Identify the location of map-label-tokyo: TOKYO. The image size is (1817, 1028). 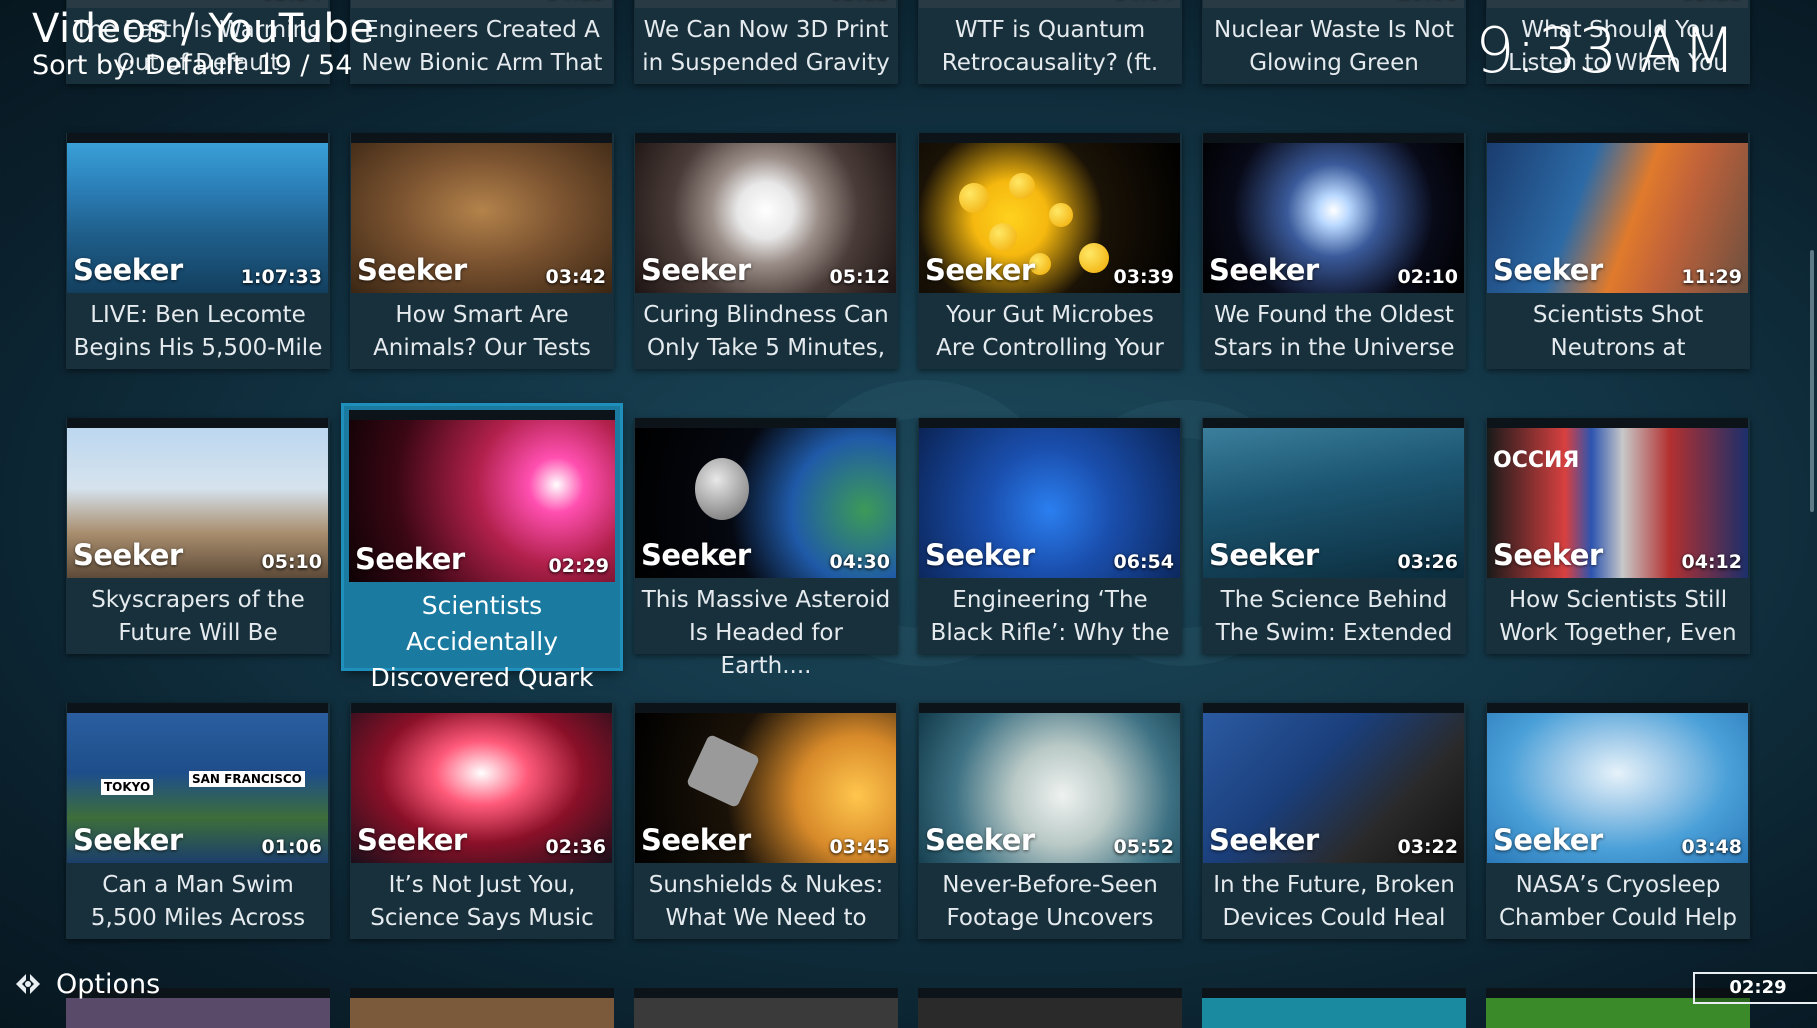
(127, 787).